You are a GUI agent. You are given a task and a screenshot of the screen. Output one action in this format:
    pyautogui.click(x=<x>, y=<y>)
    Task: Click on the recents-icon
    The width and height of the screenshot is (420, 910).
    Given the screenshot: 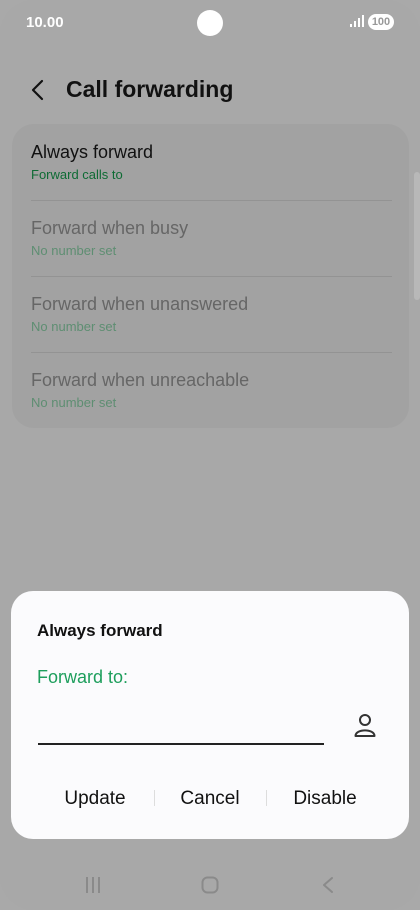 What is the action you would take?
    pyautogui.click(x=93, y=885)
    